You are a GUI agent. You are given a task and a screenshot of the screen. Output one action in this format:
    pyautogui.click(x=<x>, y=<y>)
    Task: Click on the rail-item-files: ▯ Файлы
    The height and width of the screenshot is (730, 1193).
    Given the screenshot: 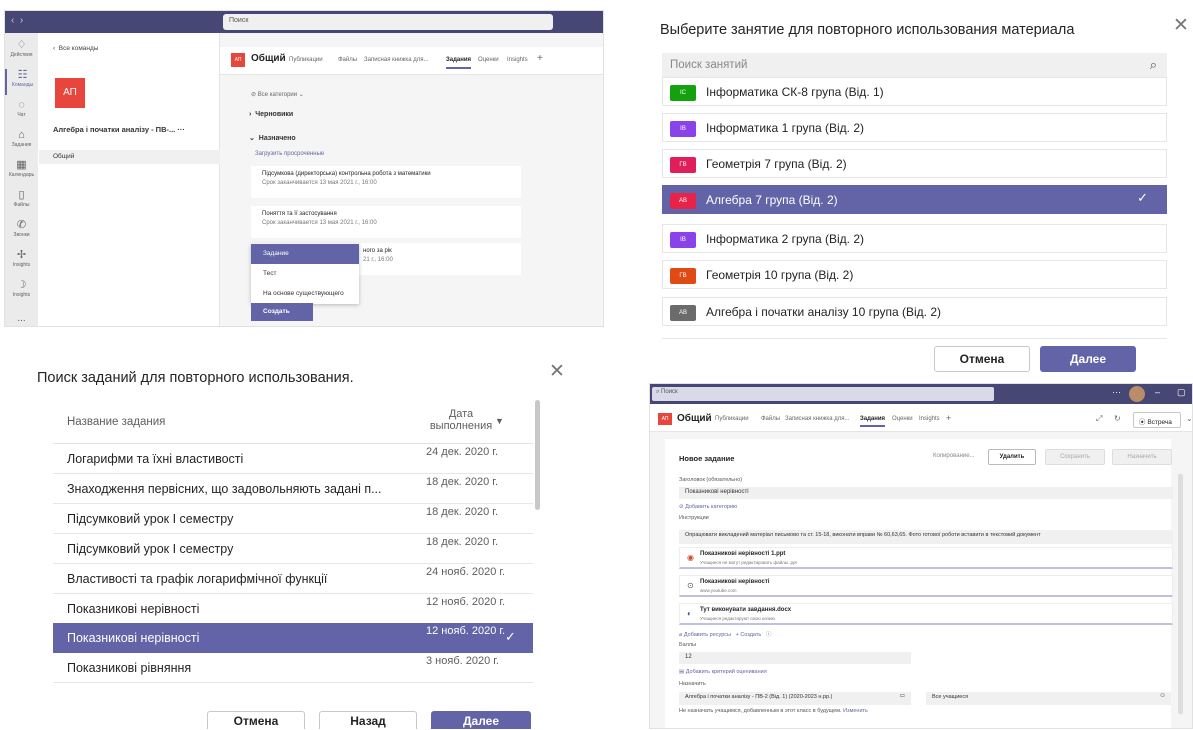 What is the action you would take?
    pyautogui.click(x=21, y=202)
    